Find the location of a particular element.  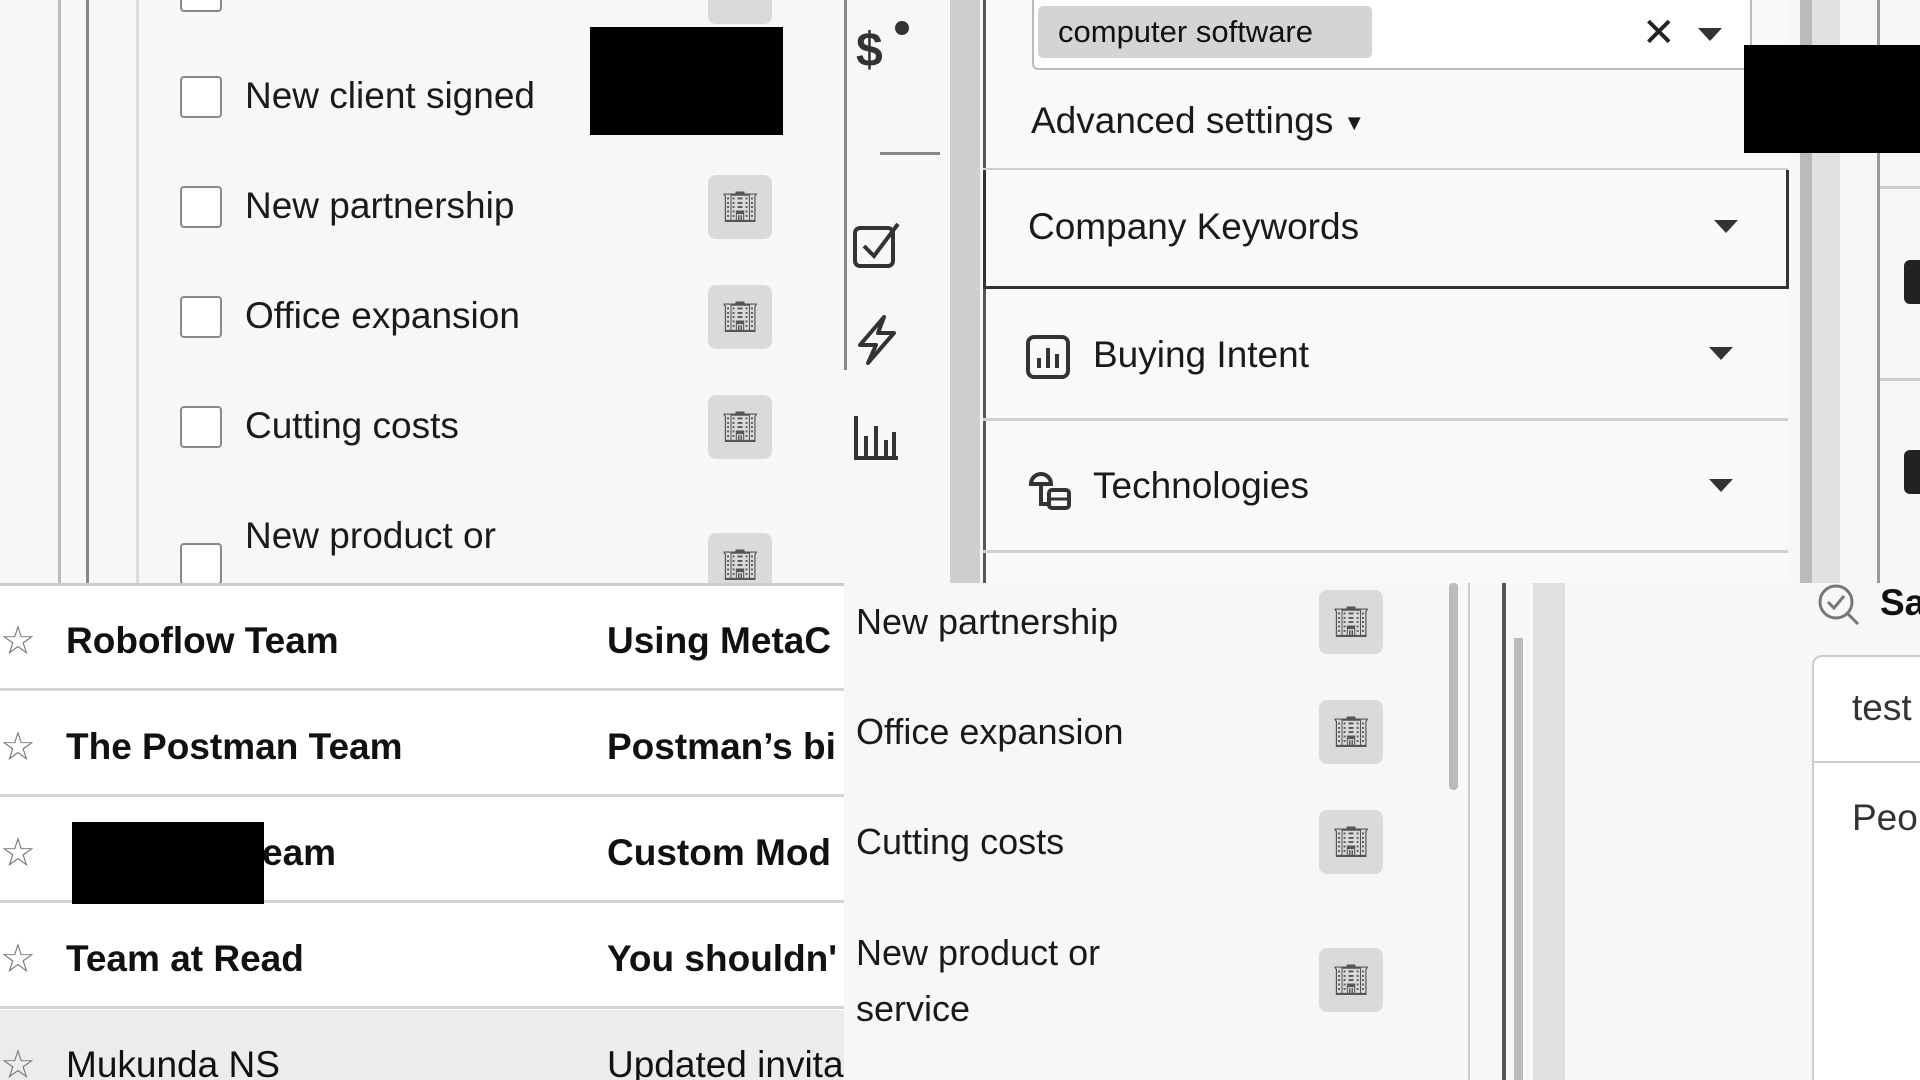

email-sender: Roboflow Team is located at coordinates (202, 640).